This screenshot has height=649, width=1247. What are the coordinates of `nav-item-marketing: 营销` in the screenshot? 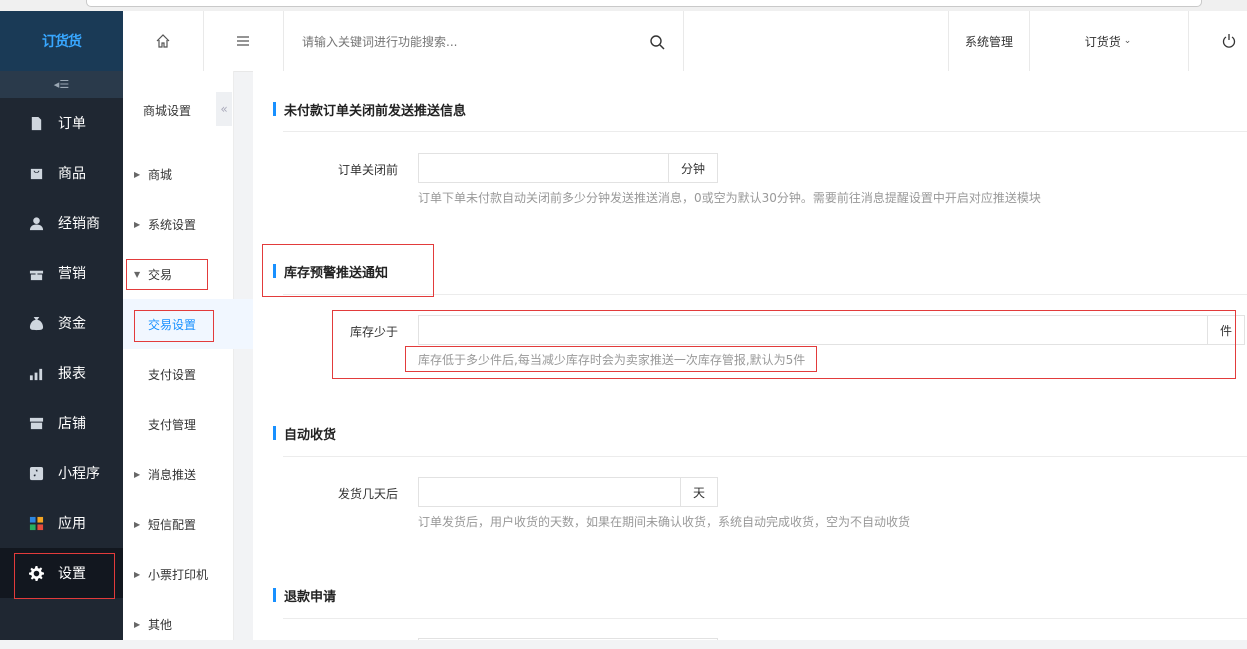 It's located at (61, 273).